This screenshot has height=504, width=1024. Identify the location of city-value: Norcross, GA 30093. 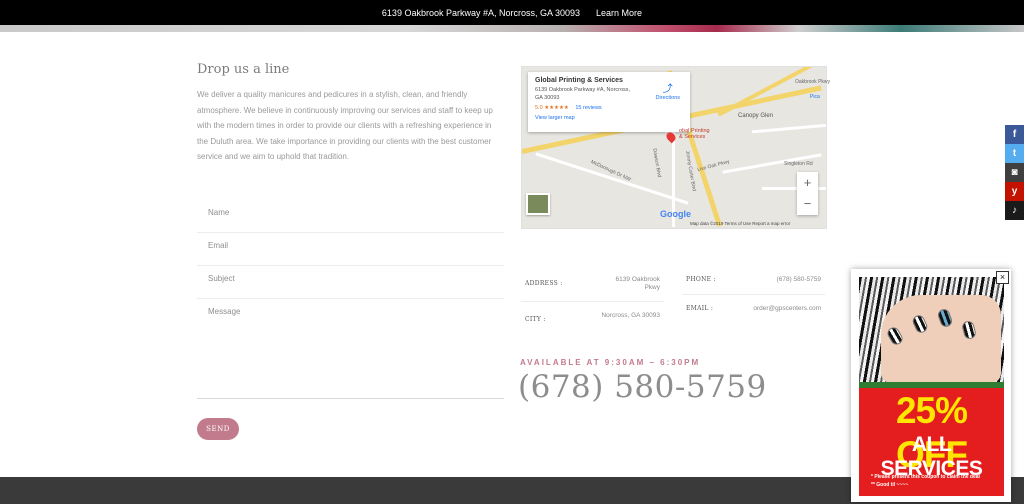
(630, 315).